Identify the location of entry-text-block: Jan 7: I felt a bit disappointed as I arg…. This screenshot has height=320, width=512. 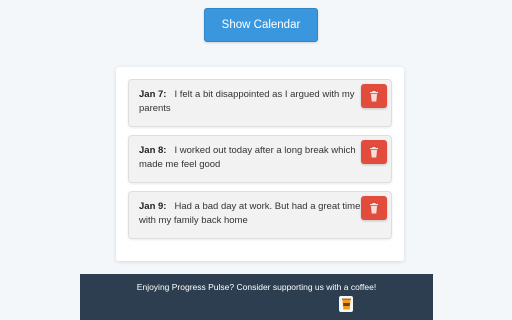
(250, 102).